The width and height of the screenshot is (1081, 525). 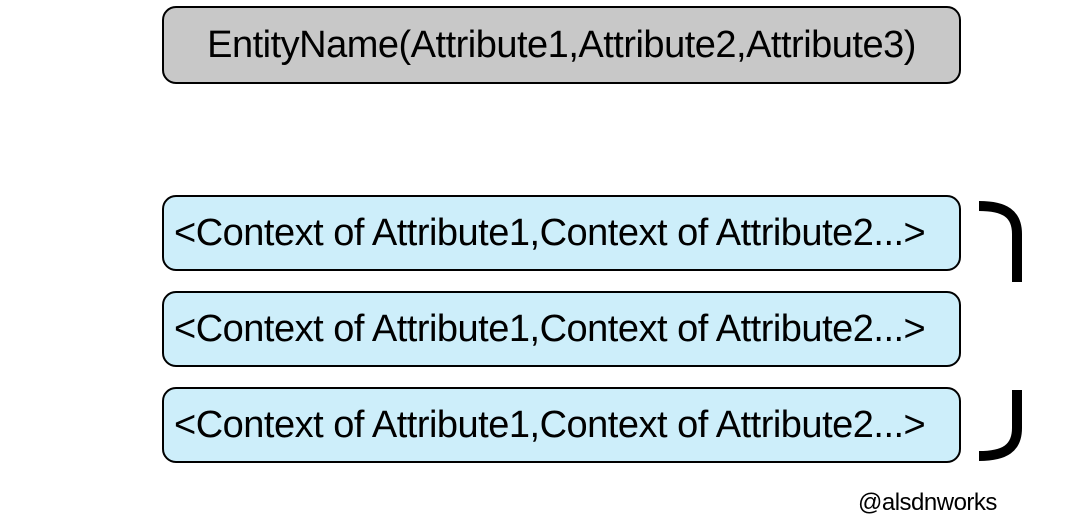 What do you see at coordinates (1000, 425) in the screenshot?
I see `brace-bottom-hook` at bounding box center [1000, 425].